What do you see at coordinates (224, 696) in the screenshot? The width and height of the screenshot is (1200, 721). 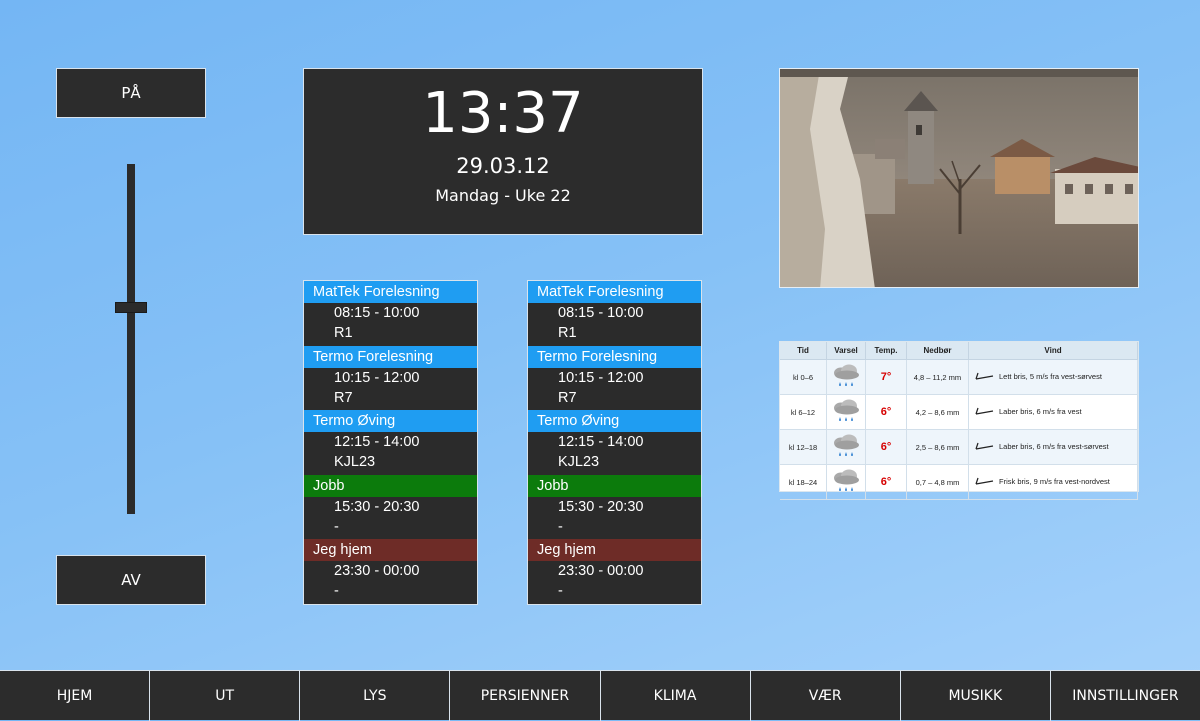 I see `nav-tab-ut: UT` at bounding box center [224, 696].